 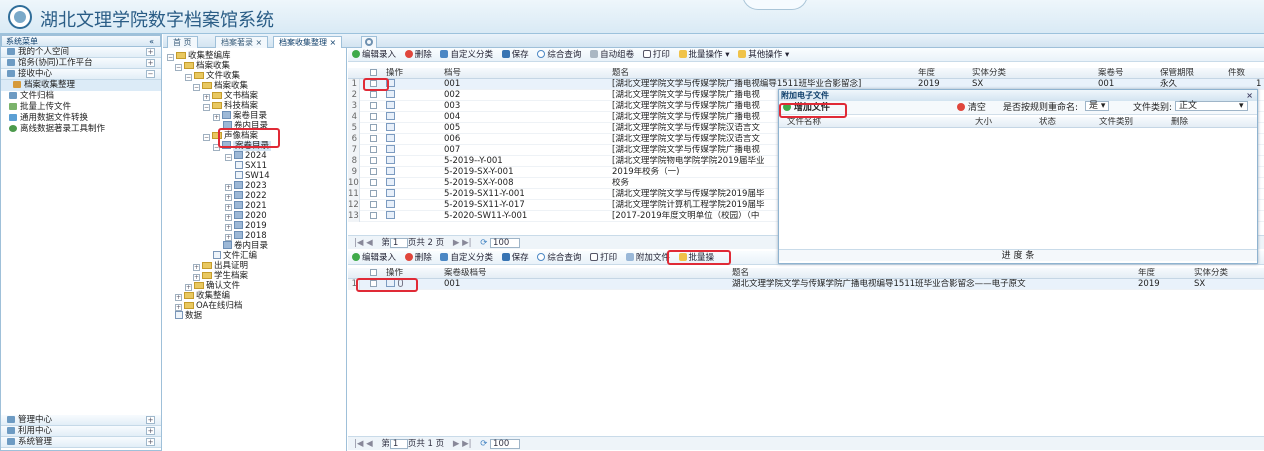 I want to click on tree-node: SW14, so click(x=252, y=176).